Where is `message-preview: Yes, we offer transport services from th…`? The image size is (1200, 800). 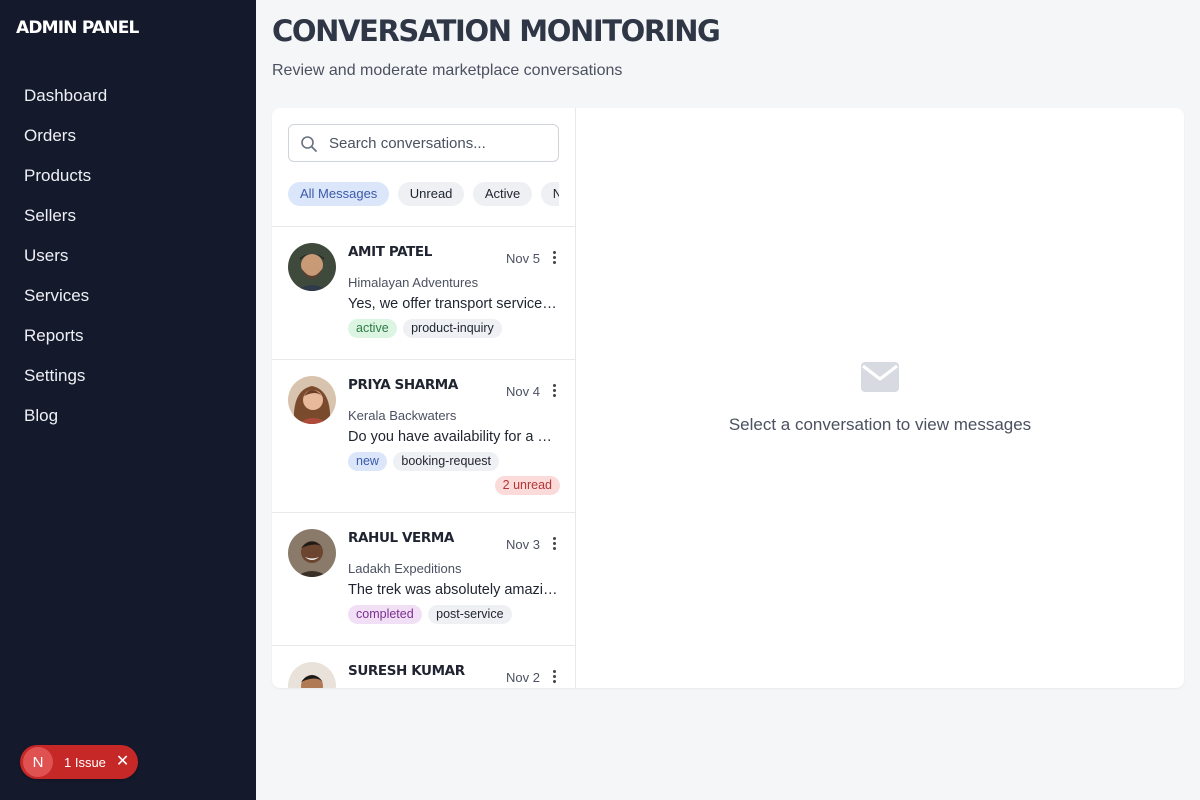 message-preview: Yes, we offer transport services from th… is located at coordinates (453, 304).